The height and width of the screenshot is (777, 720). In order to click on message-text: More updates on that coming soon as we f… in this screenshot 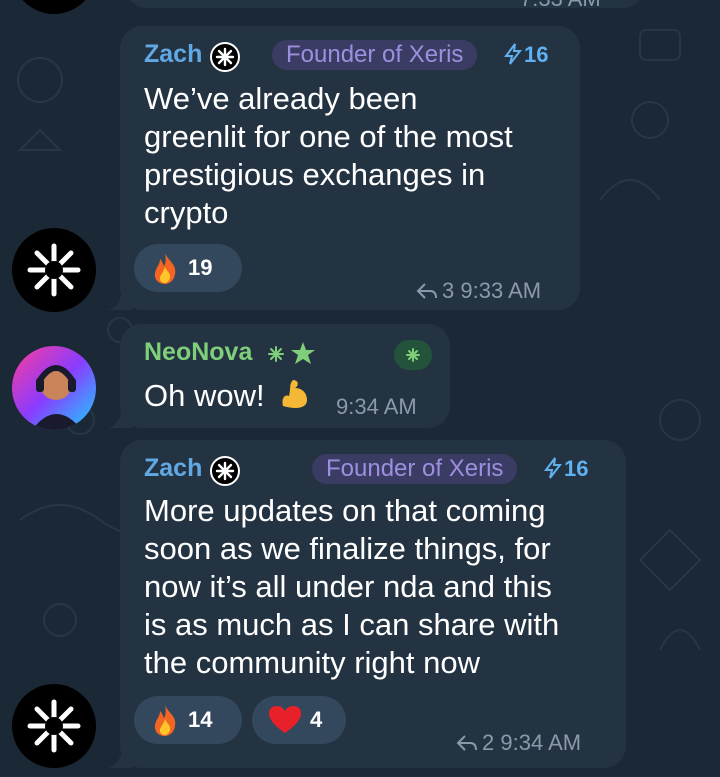, I will do `click(351, 587)`.